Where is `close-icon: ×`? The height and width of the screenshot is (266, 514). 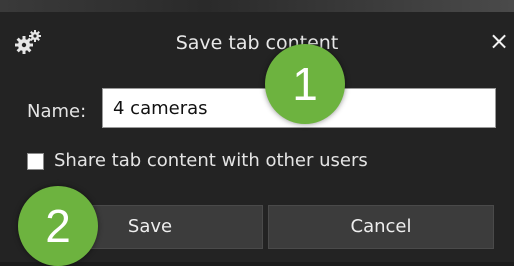
close-icon: × is located at coordinates (499, 41).